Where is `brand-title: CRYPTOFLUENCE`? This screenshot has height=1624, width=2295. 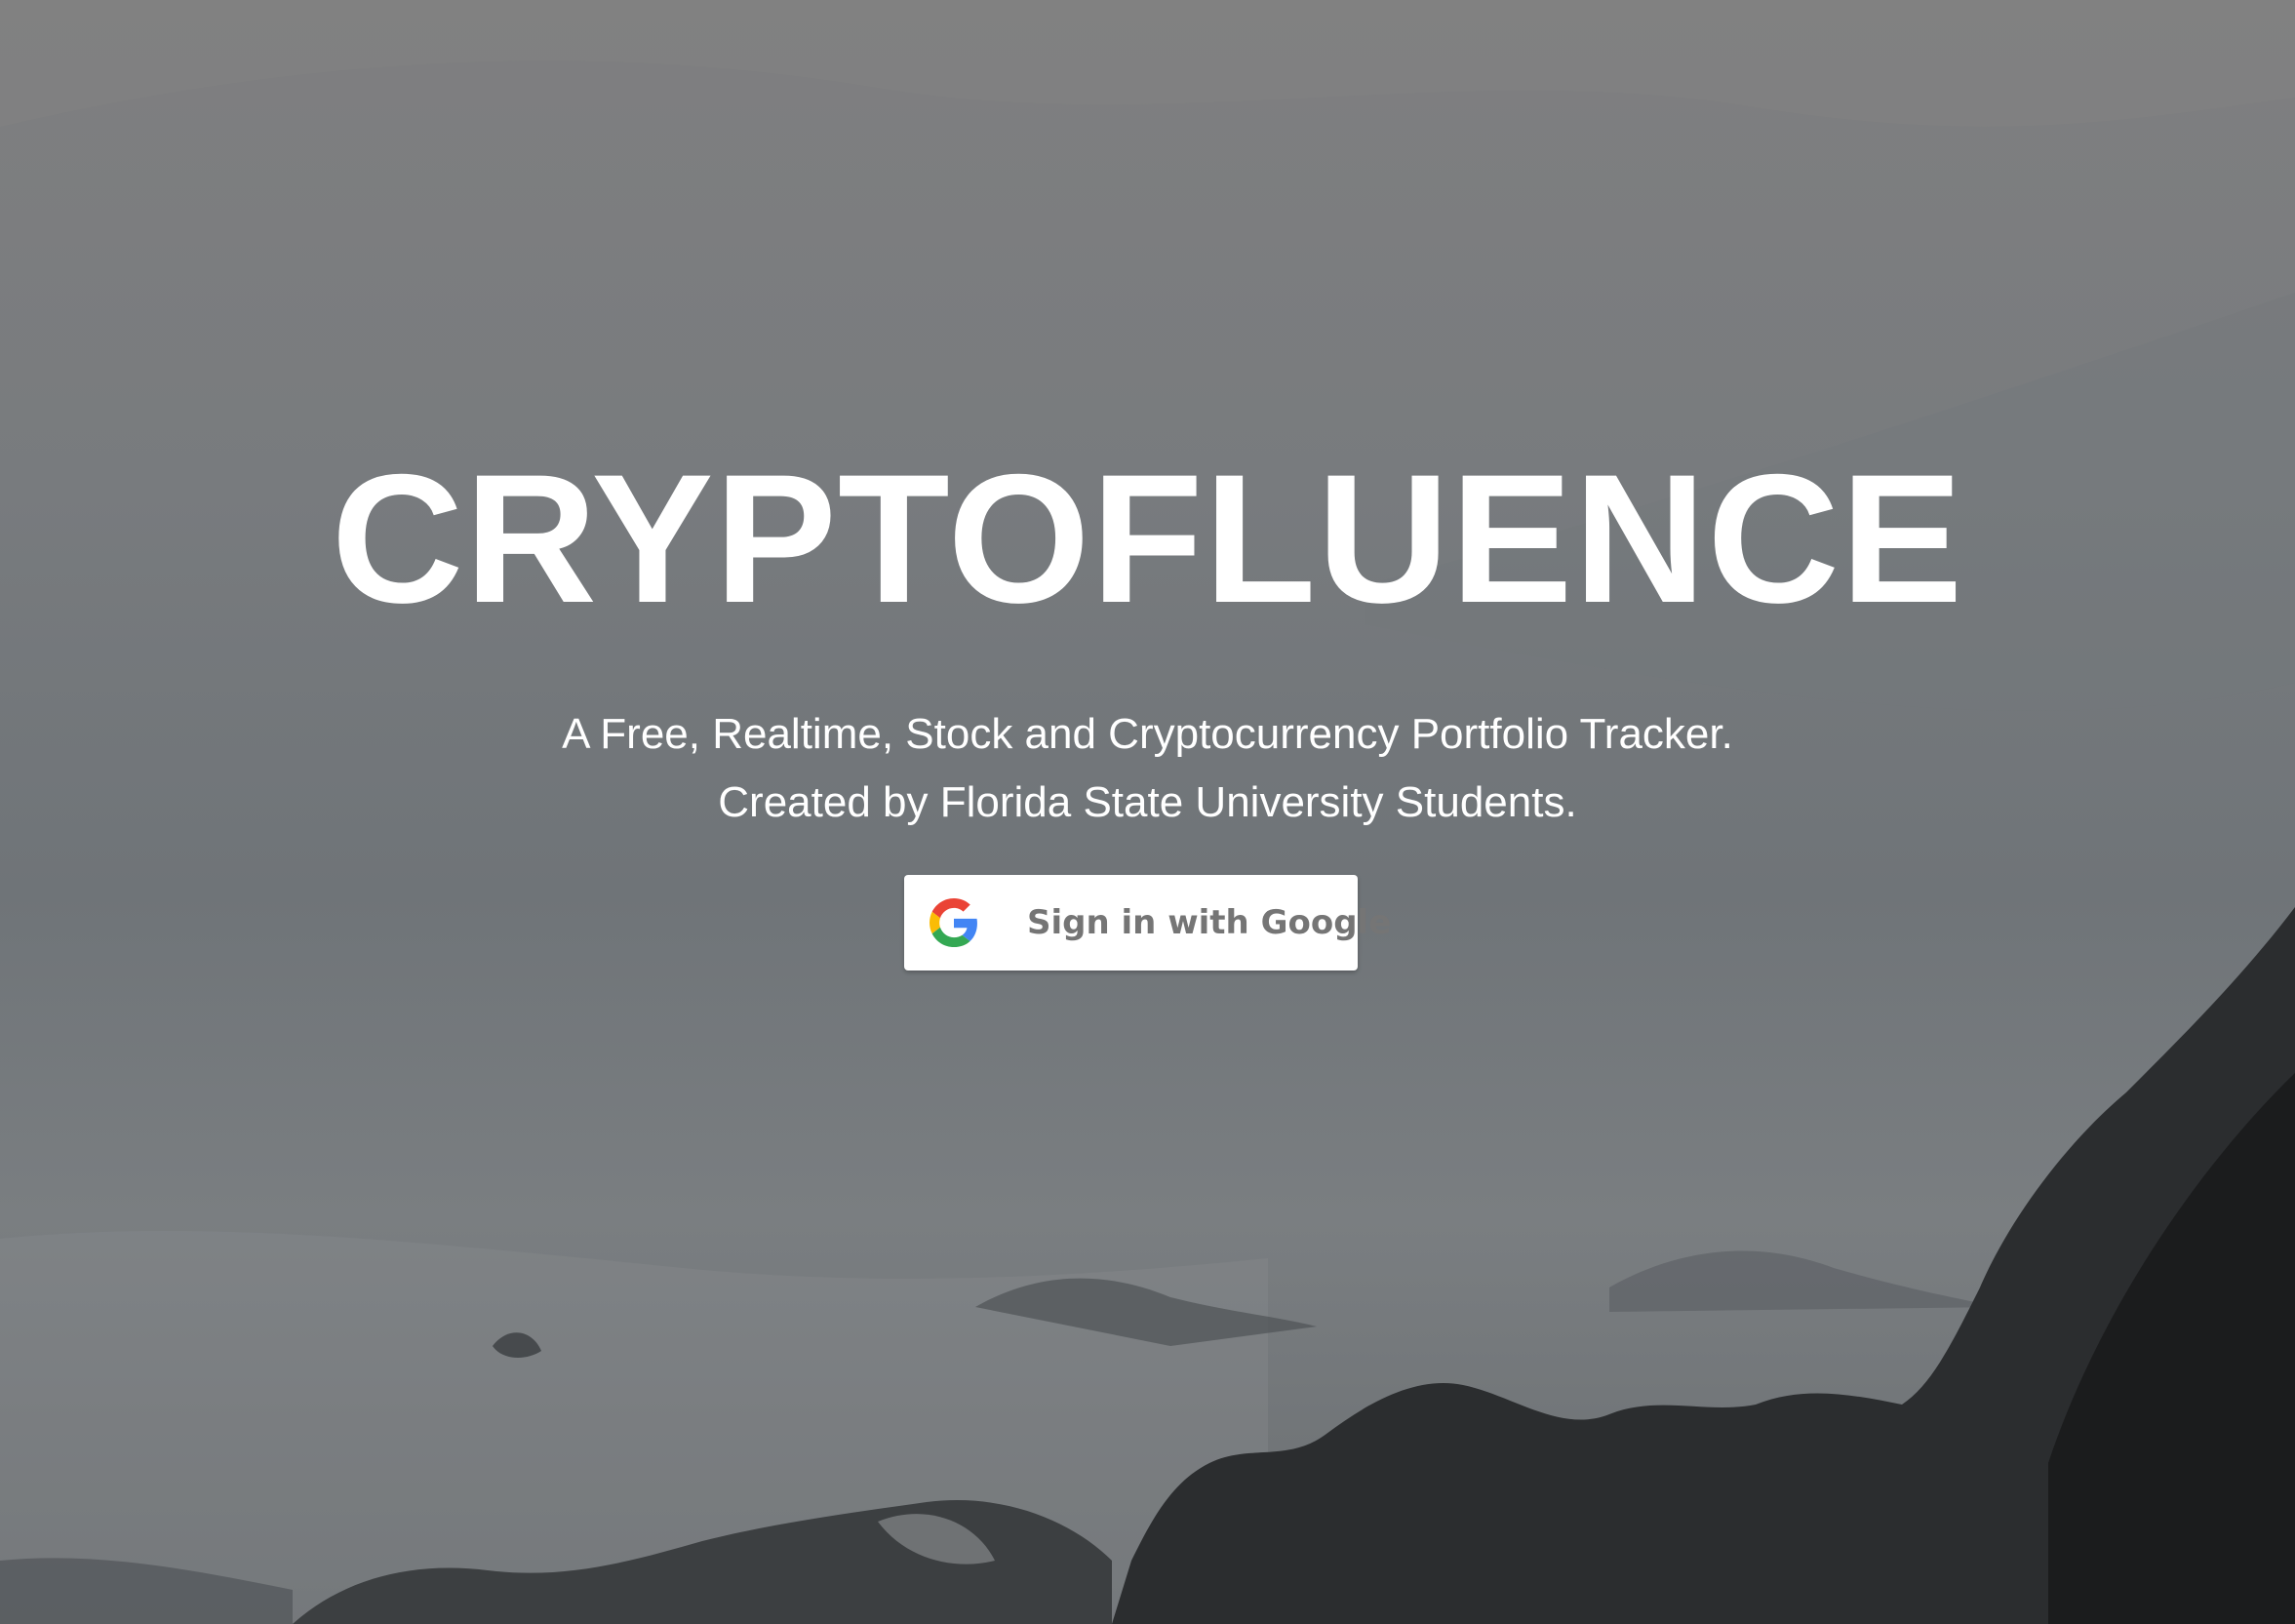
brand-title: CRYPTOFLUENCE is located at coordinates (1147, 538).